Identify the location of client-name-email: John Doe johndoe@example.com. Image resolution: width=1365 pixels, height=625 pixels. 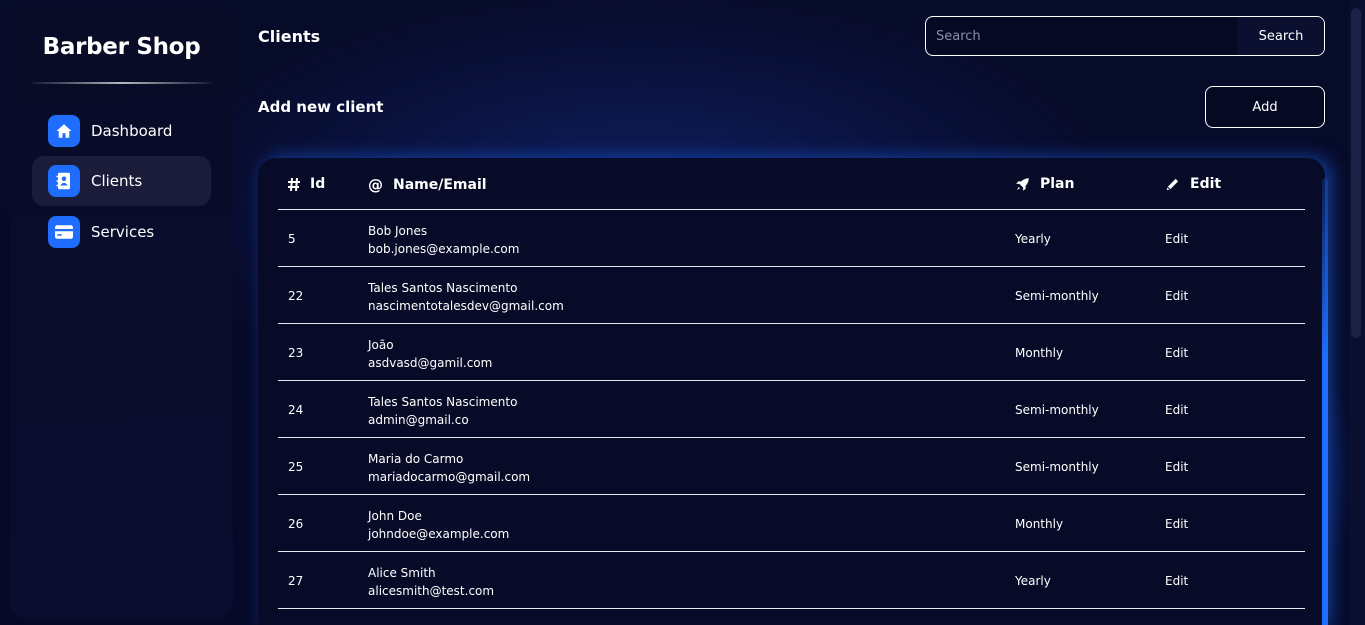
(438, 525).